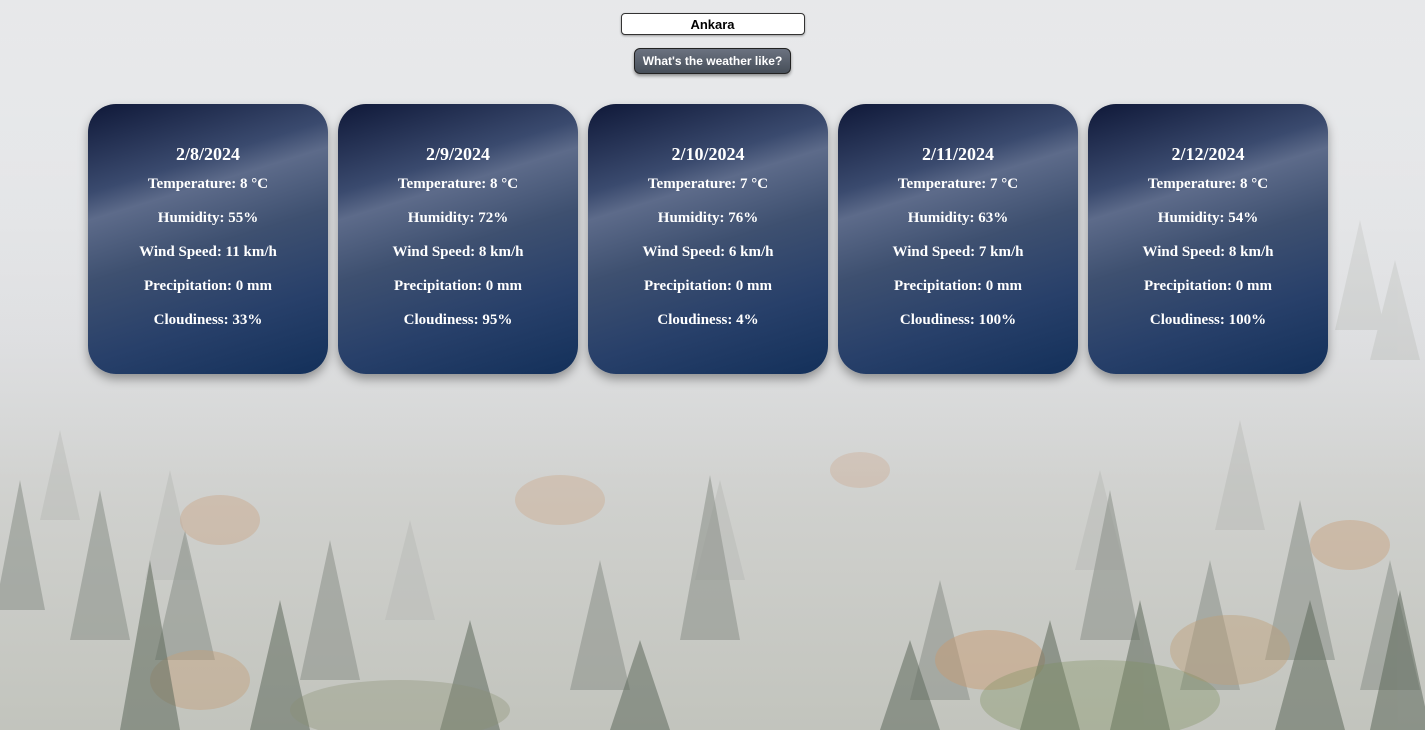 This screenshot has height=730, width=1425. What do you see at coordinates (712, 61) in the screenshot?
I see `get-weather-button: What's the weather like?` at bounding box center [712, 61].